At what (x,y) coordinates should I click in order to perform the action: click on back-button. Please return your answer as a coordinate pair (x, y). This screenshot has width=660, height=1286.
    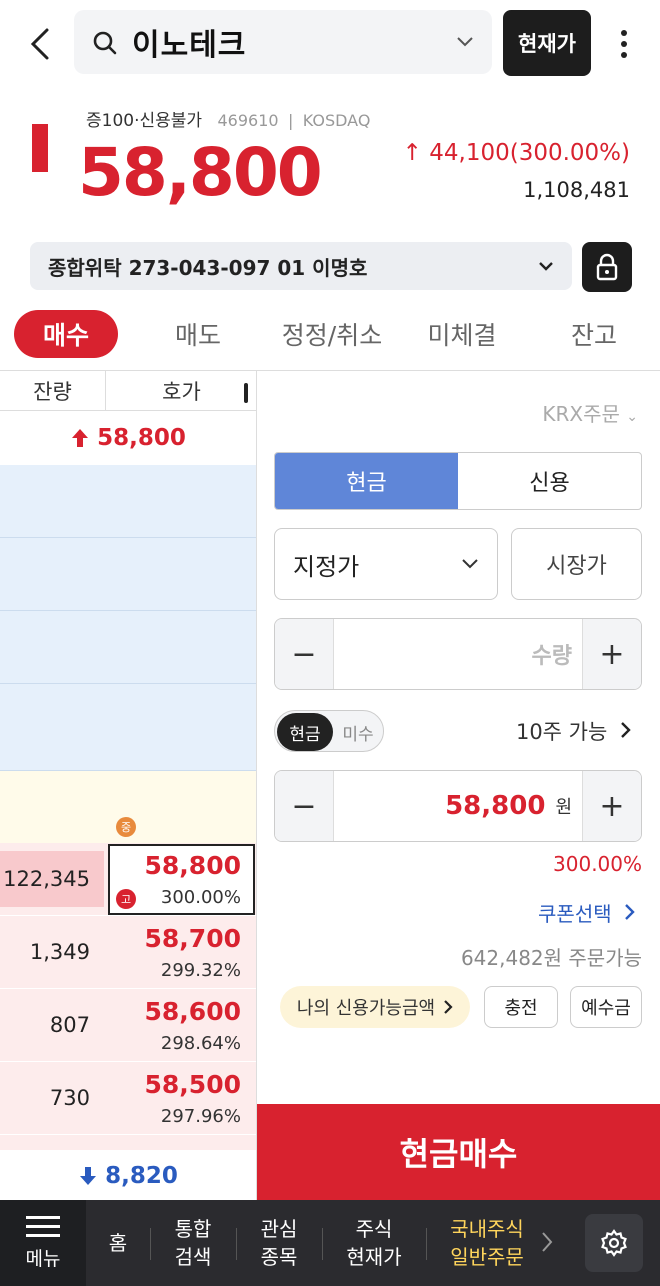
    Looking at the image, I should click on (40, 44).